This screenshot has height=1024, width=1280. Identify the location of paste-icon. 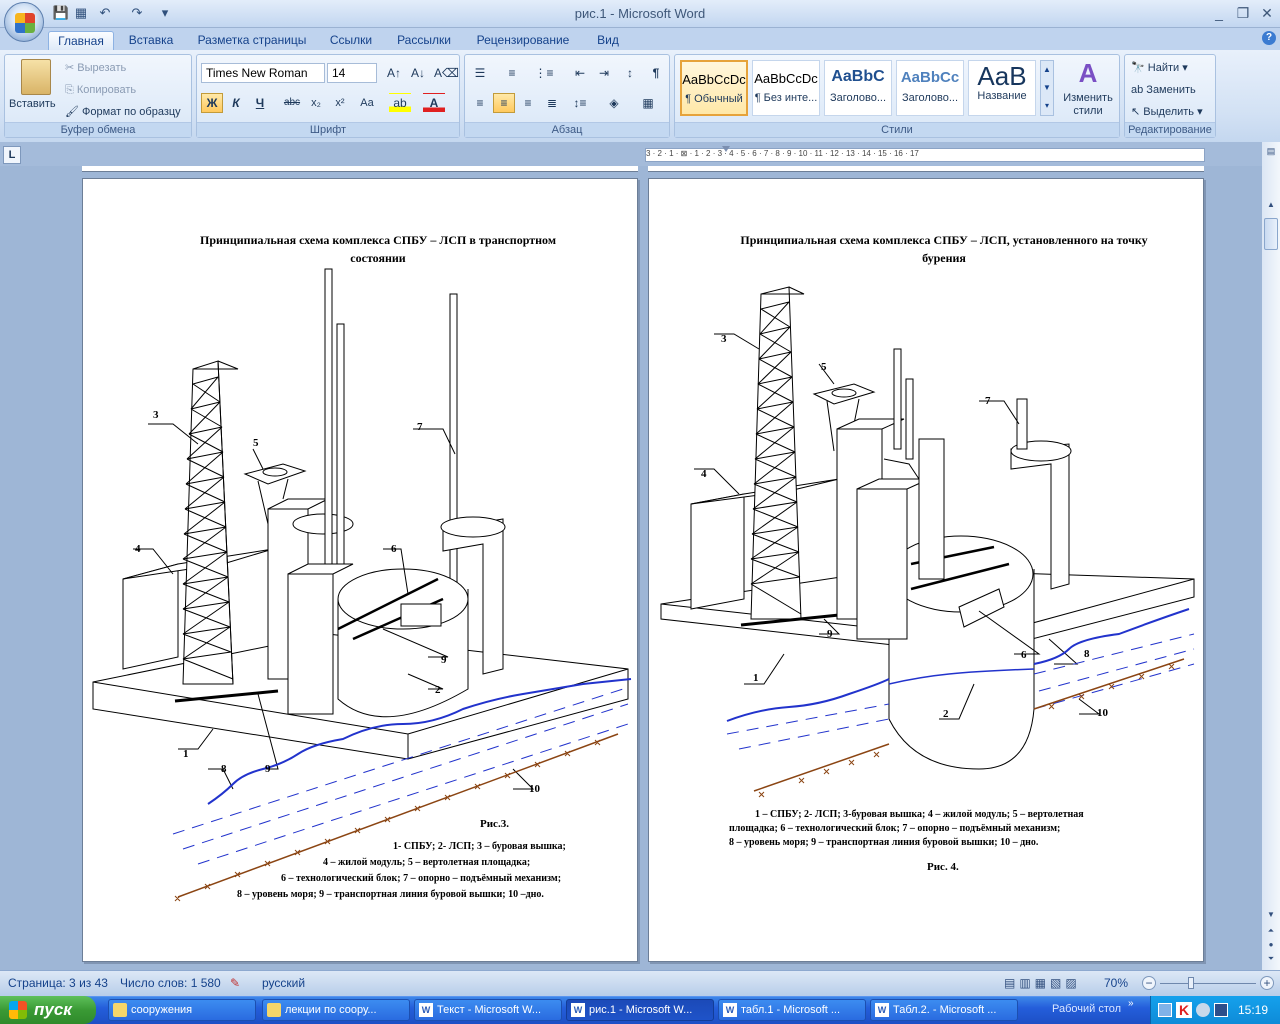
(36, 77).